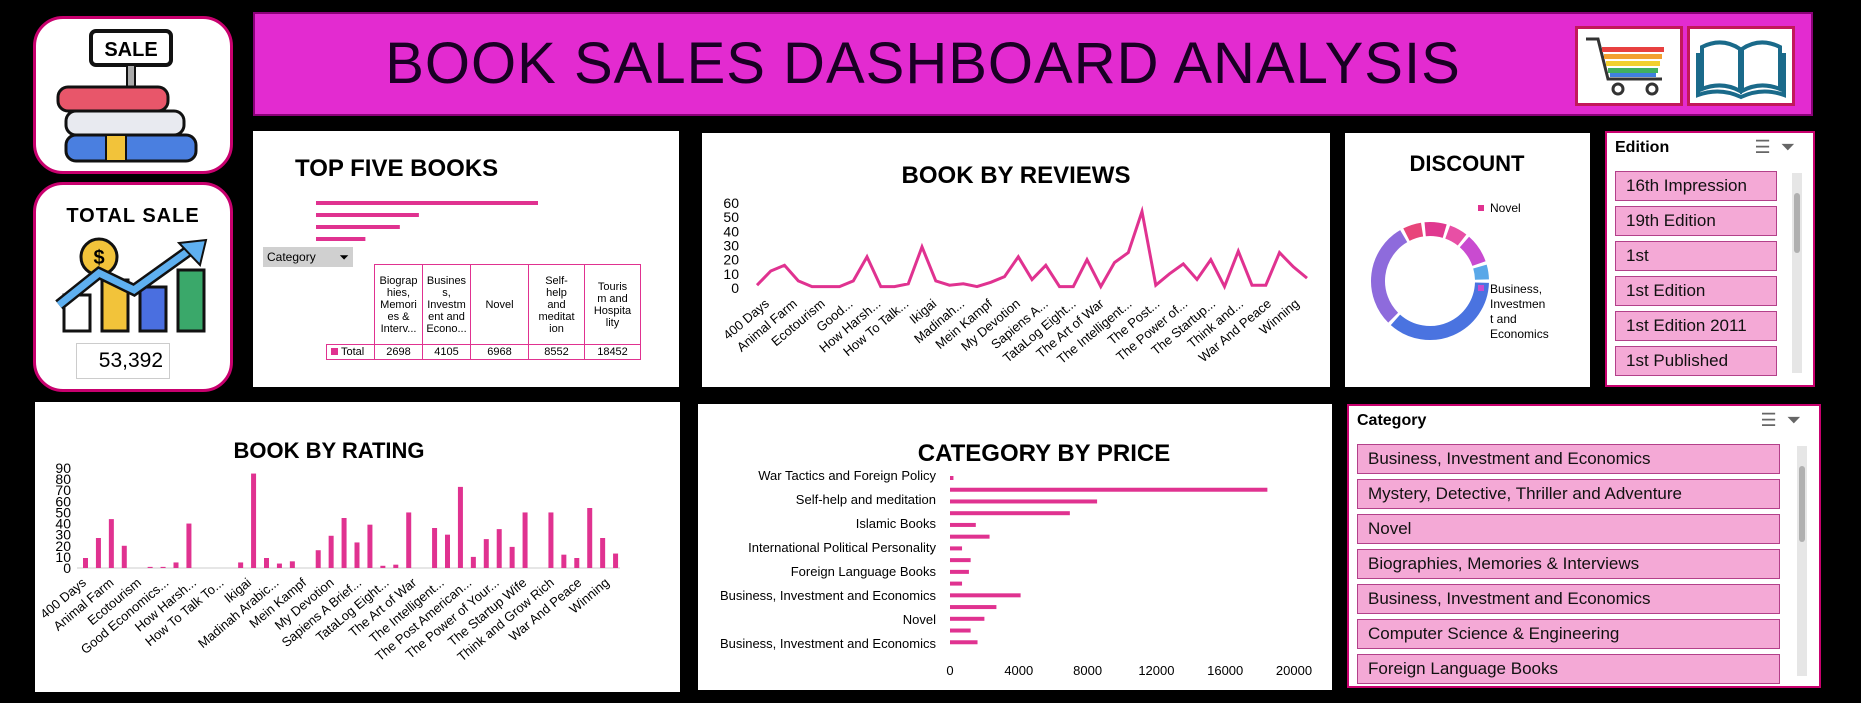 The image size is (1861, 703). Describe the element at coordinates (291, 257) in the screenshot. I see `category-filter-label: Category` at that location.